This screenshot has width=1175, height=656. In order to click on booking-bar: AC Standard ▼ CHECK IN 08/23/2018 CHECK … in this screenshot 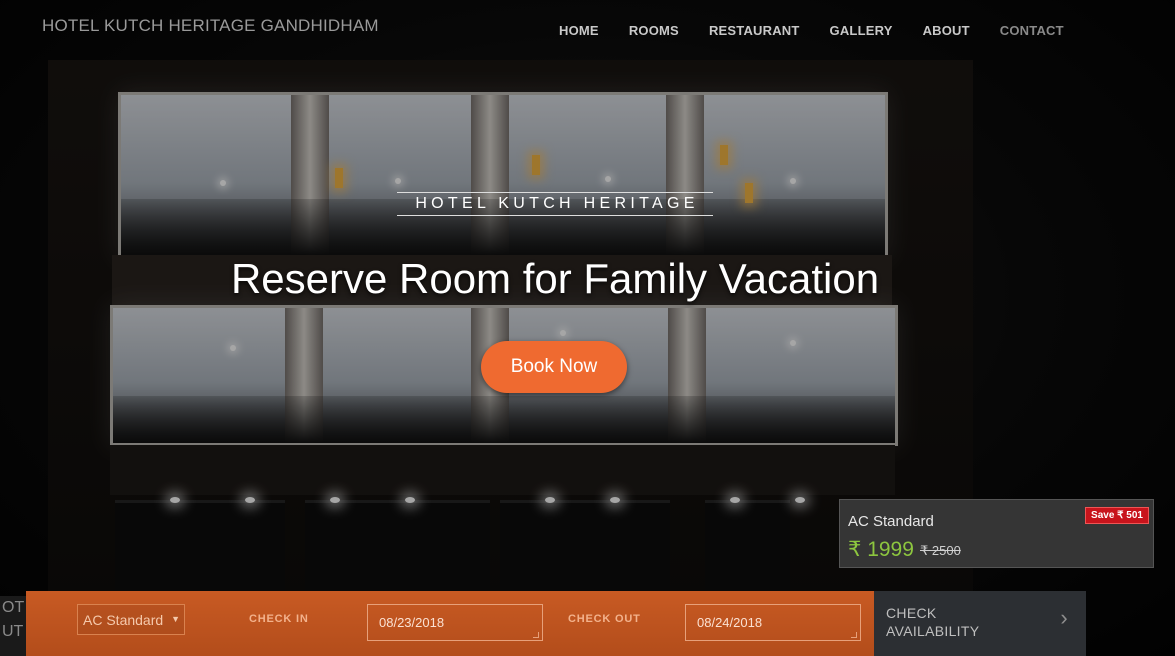, I will do `click(450, 623)`.